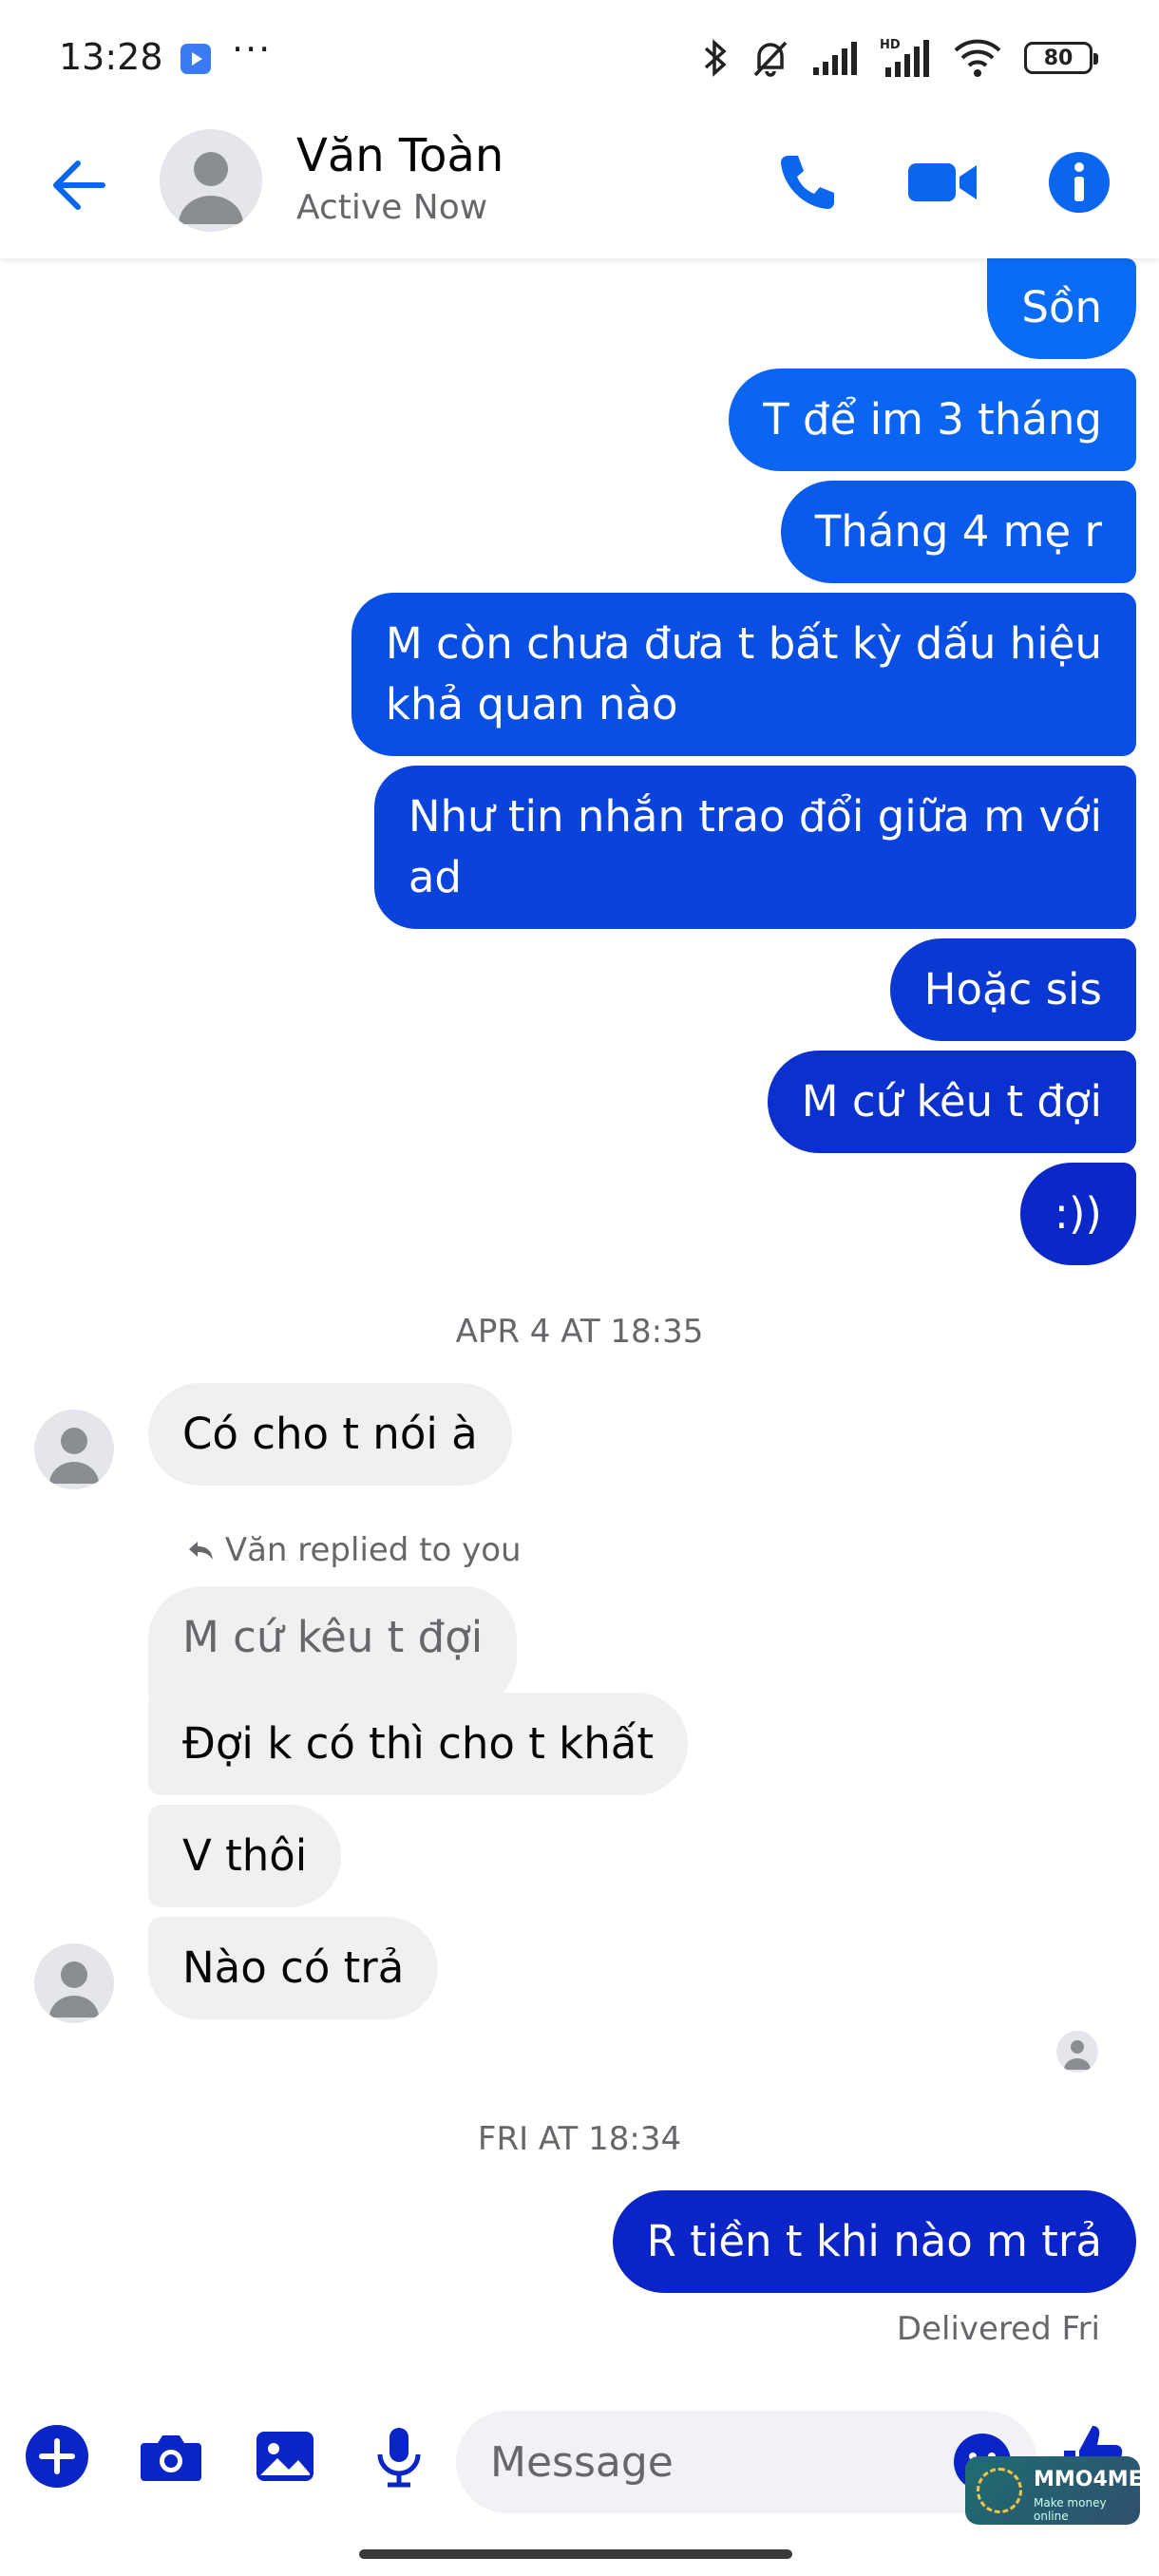 This screenshot has width=1159, height=2576. What do you see at coordinates (998, 2329) in the screenshot?
I see `delivery-status: Delivered Fri` at bounding box center [998, 2329].